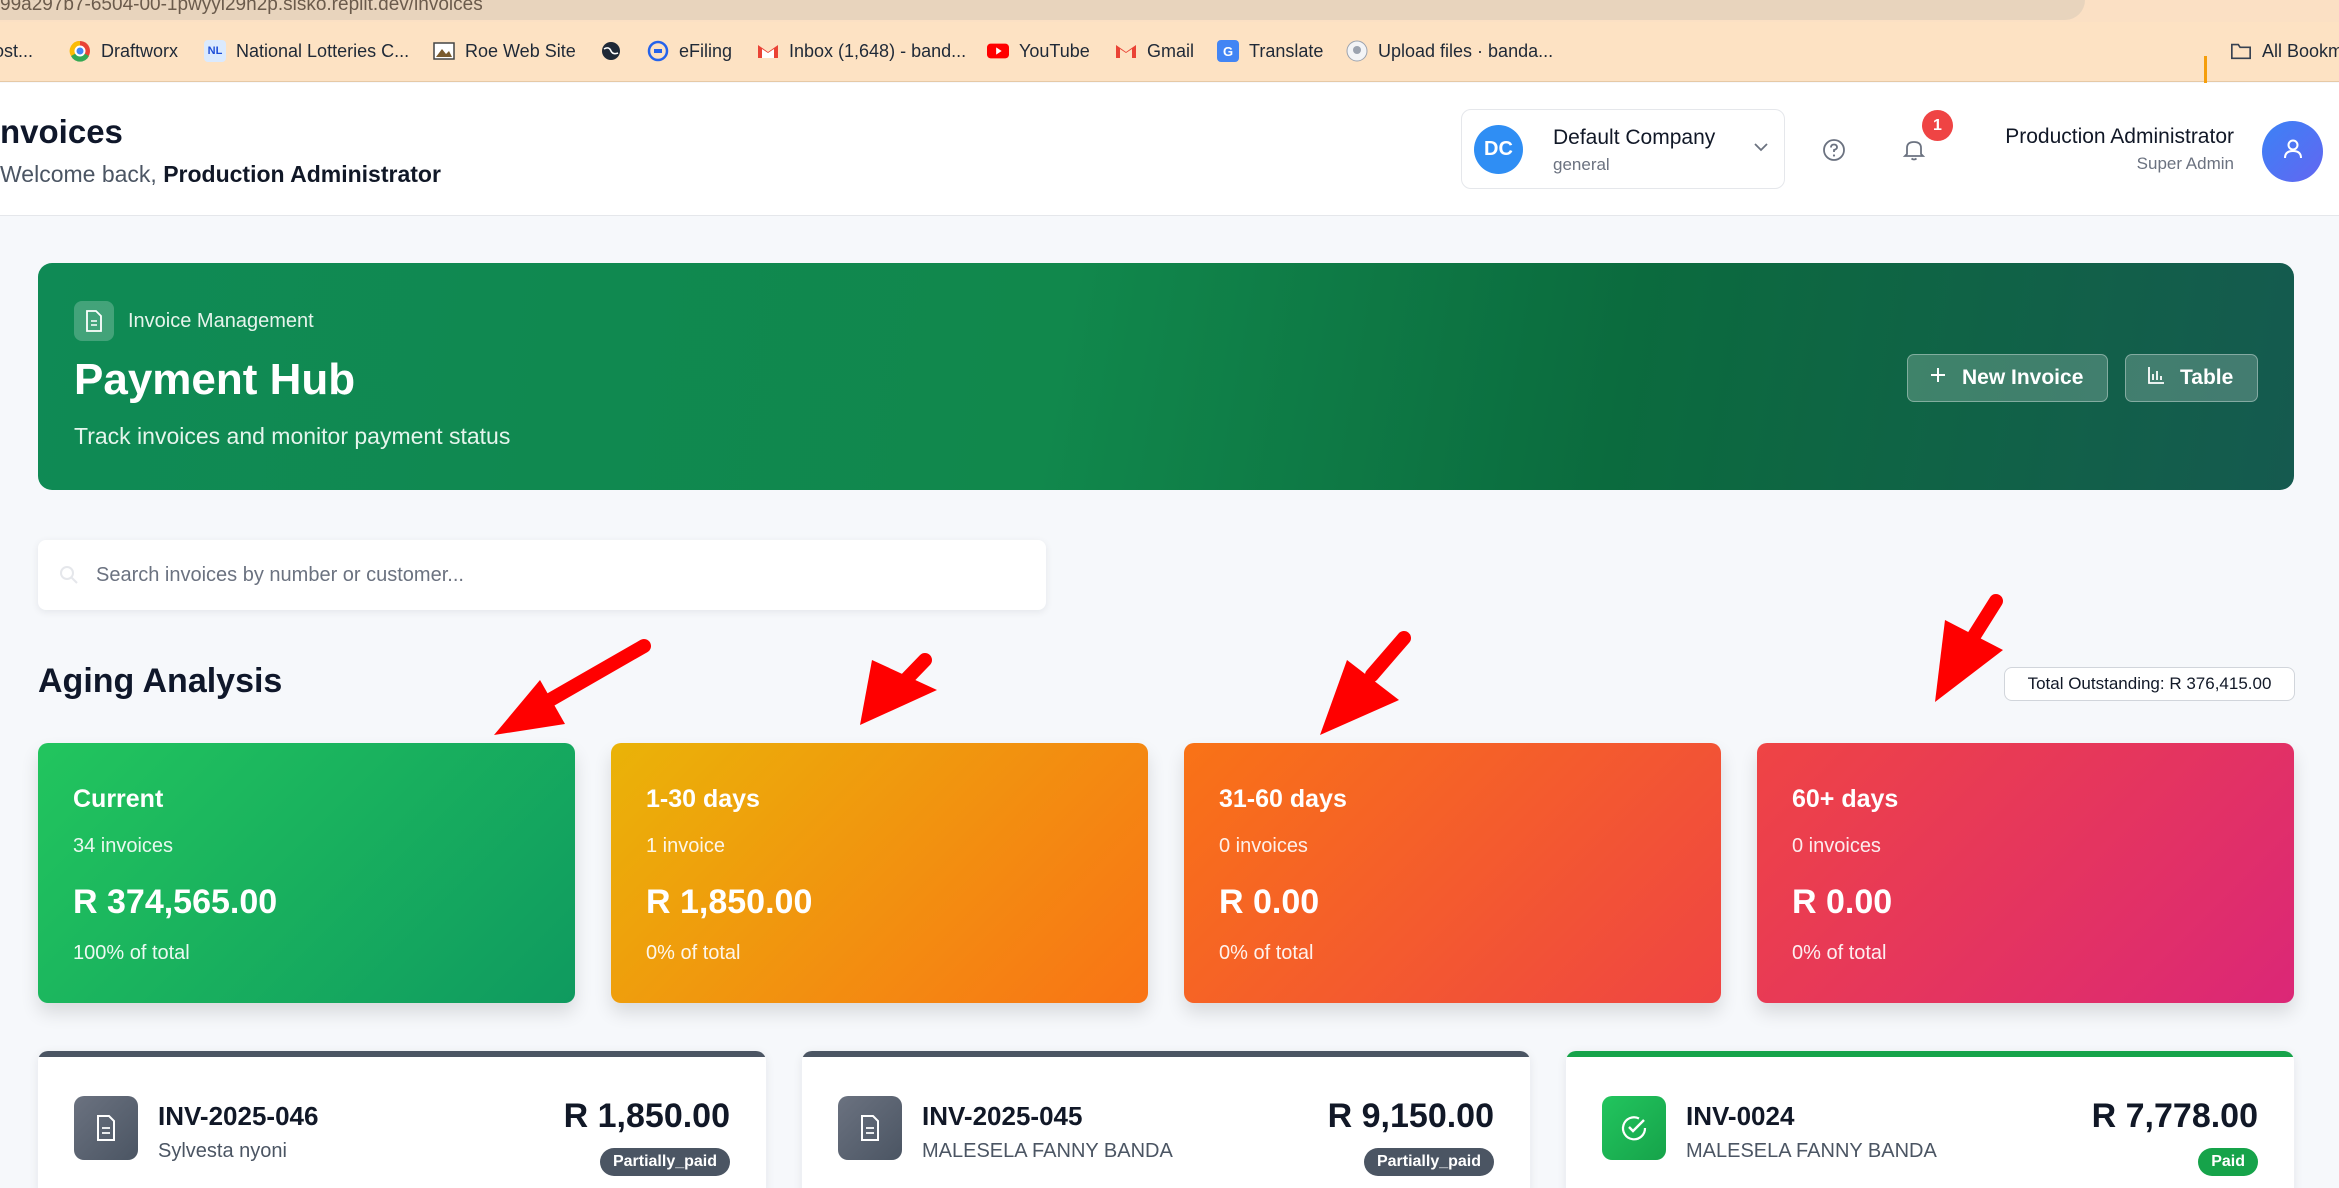 Image resolution: width=2339 pixels, height=1188 pixels. What do you see at coordinates (1428, 1162) in the screenshot?
I see `invoice-status-badge: Partially_paid` at bounding box center [1428, 1162].